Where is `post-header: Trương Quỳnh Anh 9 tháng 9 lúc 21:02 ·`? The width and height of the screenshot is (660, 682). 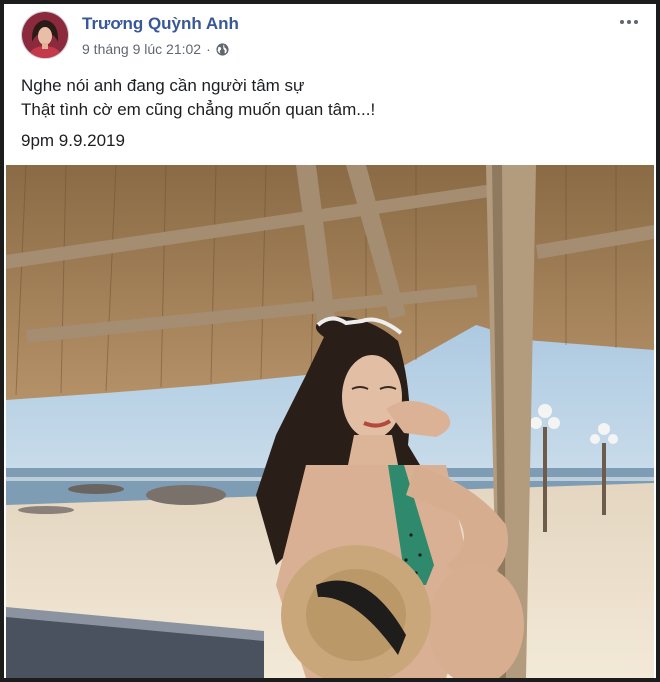 post-header: Trương Quỳnh Anh 9 tháng 9 lúc 21:02 · is located at coordinates (330, 35).